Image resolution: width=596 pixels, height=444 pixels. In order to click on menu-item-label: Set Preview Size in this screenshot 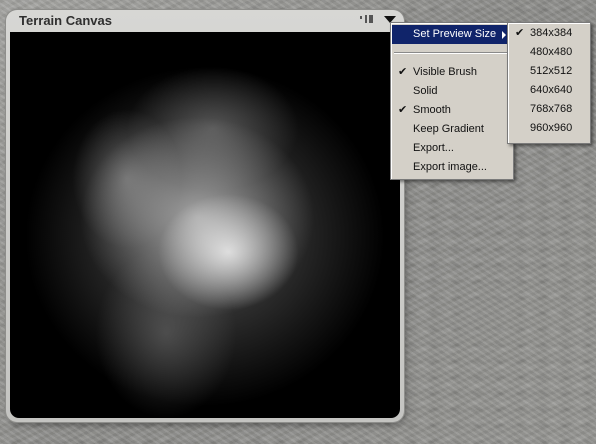, I will do `click(455, 34)`.